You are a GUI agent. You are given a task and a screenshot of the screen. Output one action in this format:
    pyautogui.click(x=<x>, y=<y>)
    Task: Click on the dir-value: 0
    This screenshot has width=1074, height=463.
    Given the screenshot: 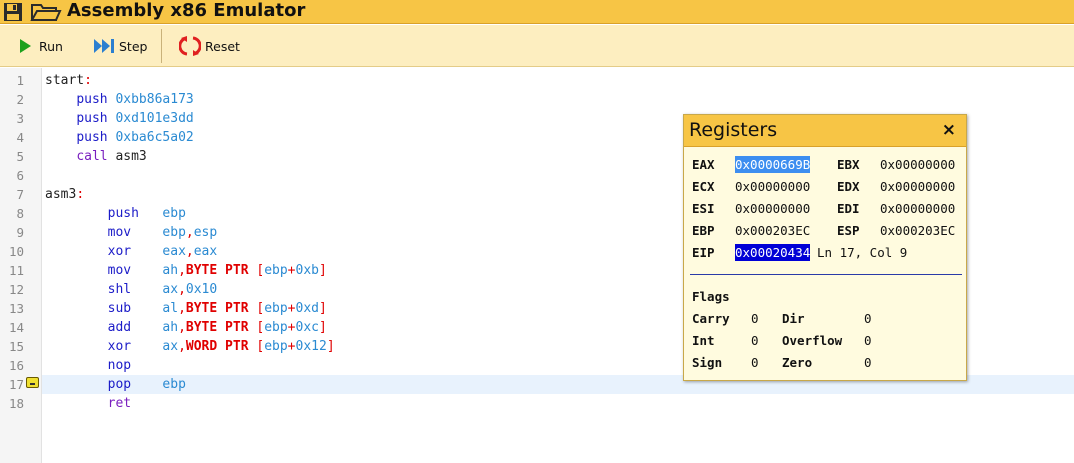 What is the action you would take?
    pyautogui.click(x=868, y=318)
    